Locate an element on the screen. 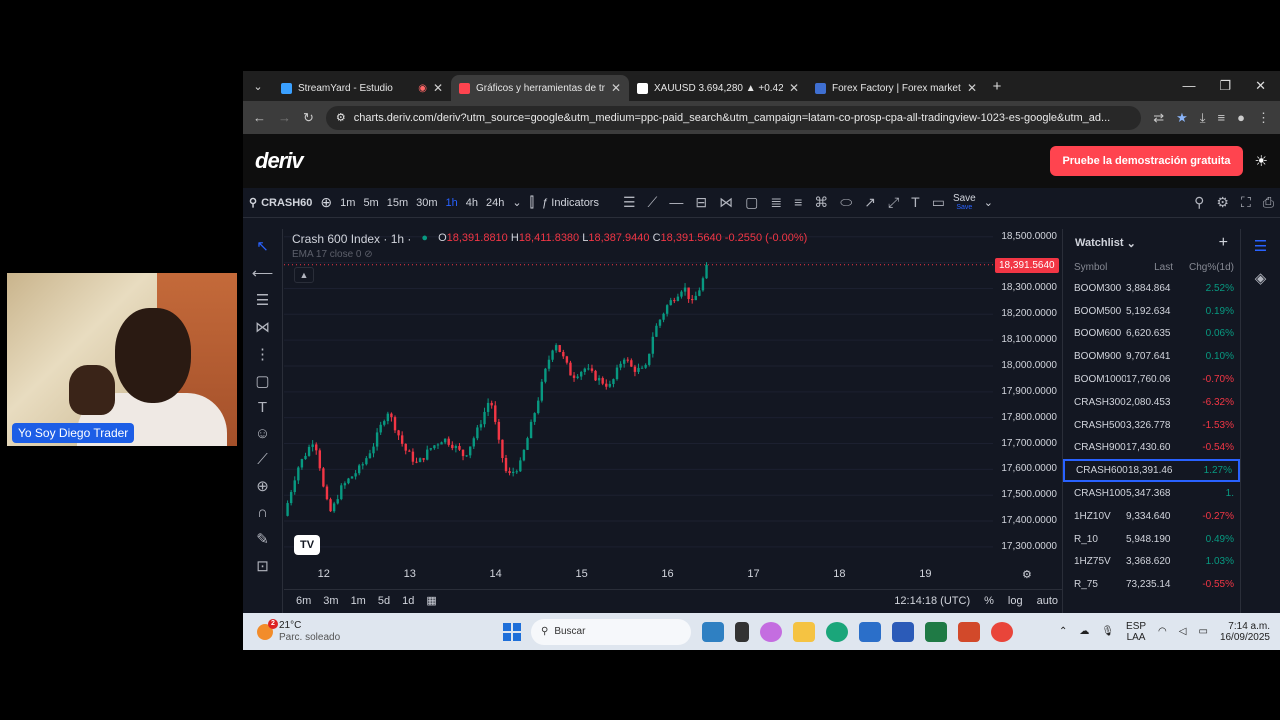 Image resolution: width=1280 pixels, height=720 pixels. save-button: Save Save is located at coordinates (964, 202).